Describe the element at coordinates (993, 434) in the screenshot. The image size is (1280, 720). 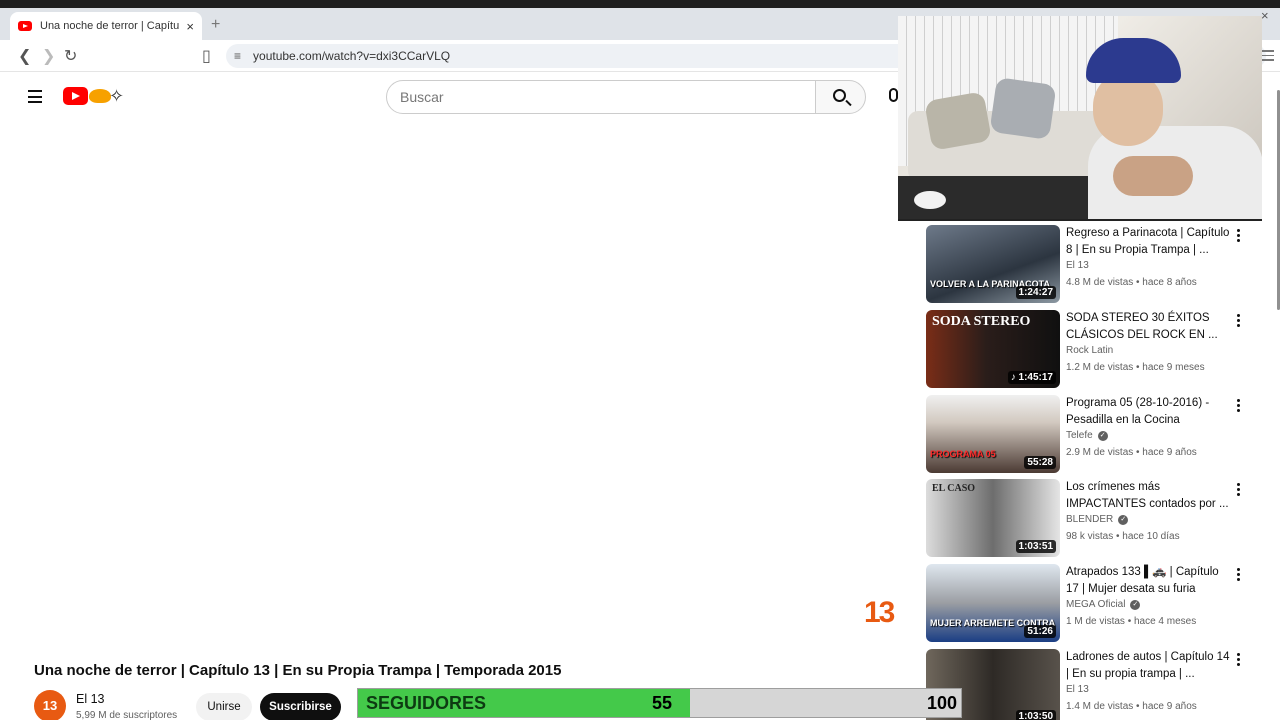
I see `video-thumbnail: PROGRAMA 05 55:28` at that location.